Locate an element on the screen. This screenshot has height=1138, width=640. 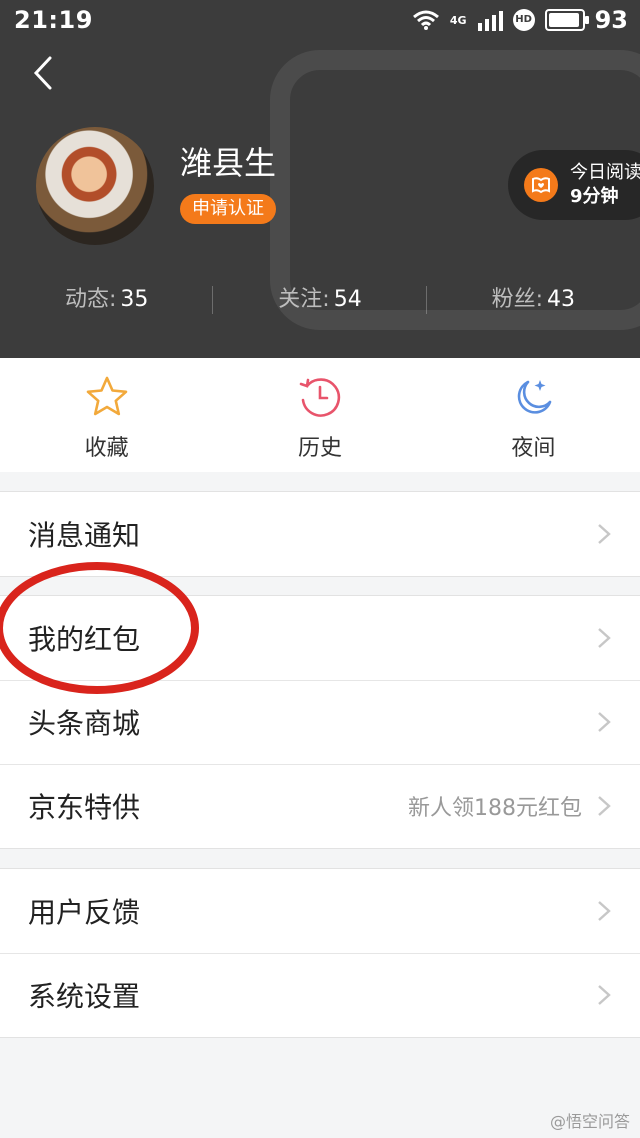
red-annotation-circle is located at coordinates (99, 628).